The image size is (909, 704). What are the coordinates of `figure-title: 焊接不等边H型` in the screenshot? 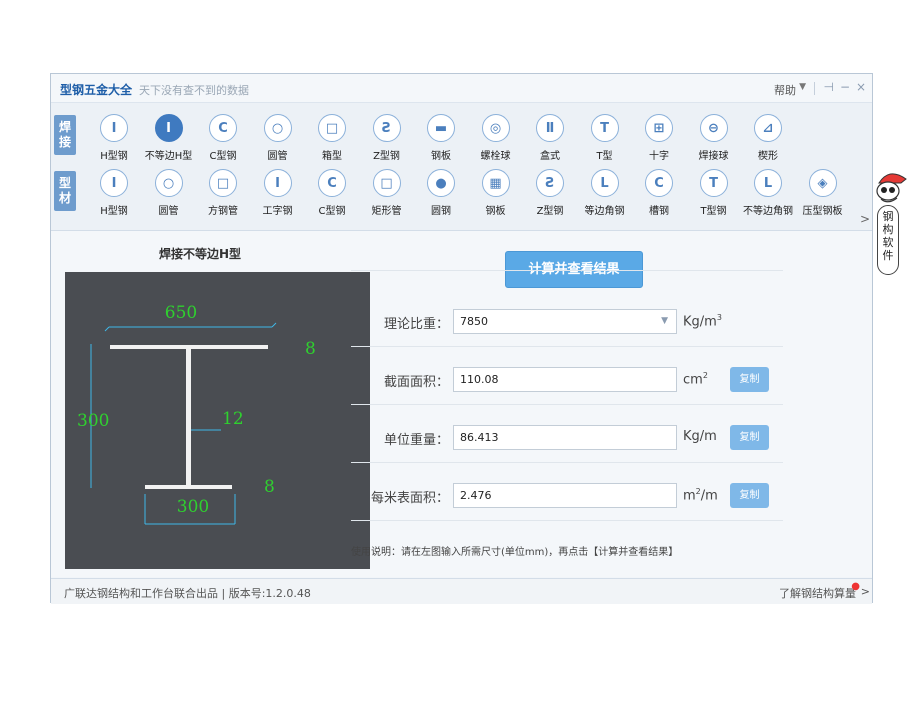 It's located at (200, 254).